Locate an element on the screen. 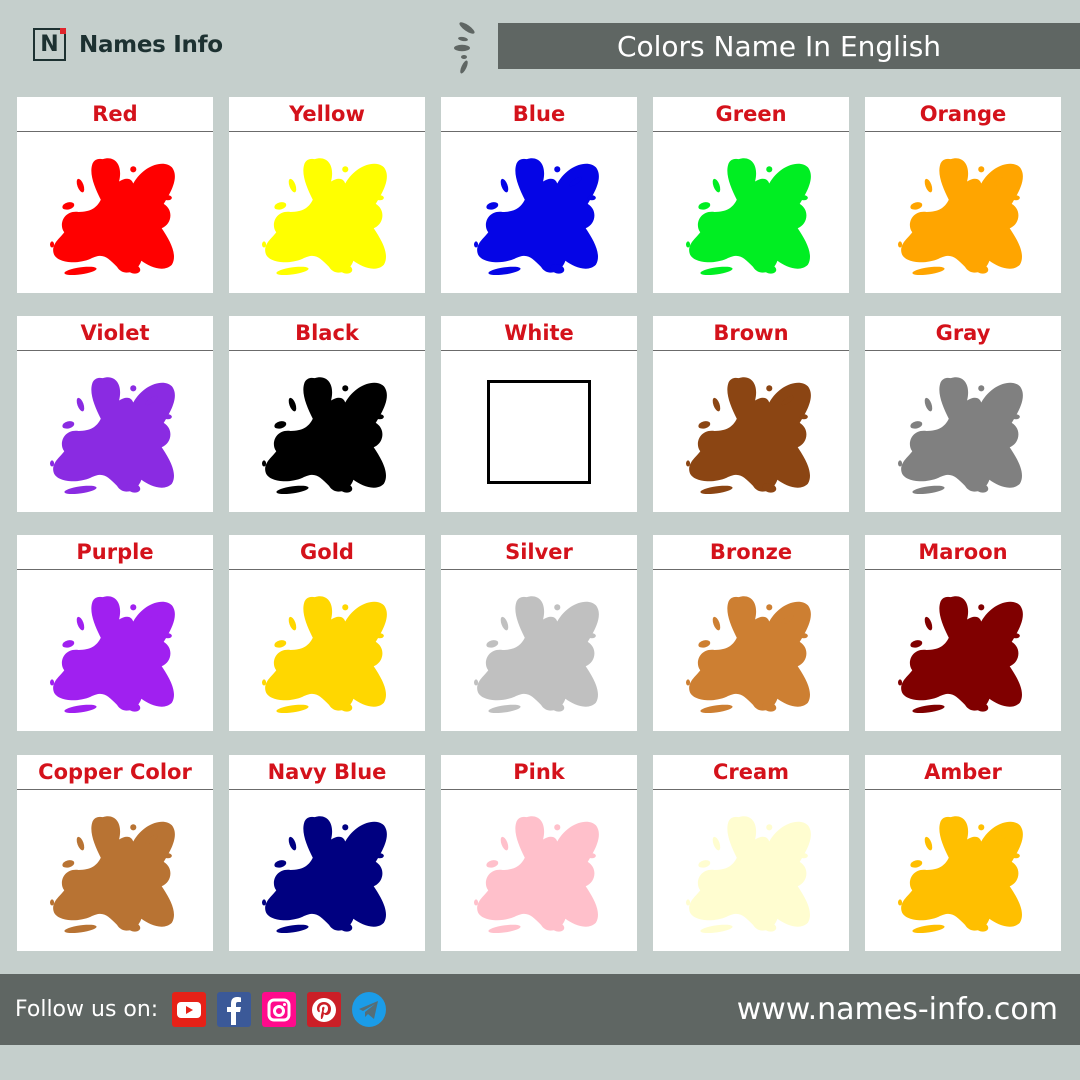  color-card: Orange is located at coordinates (963, 195).